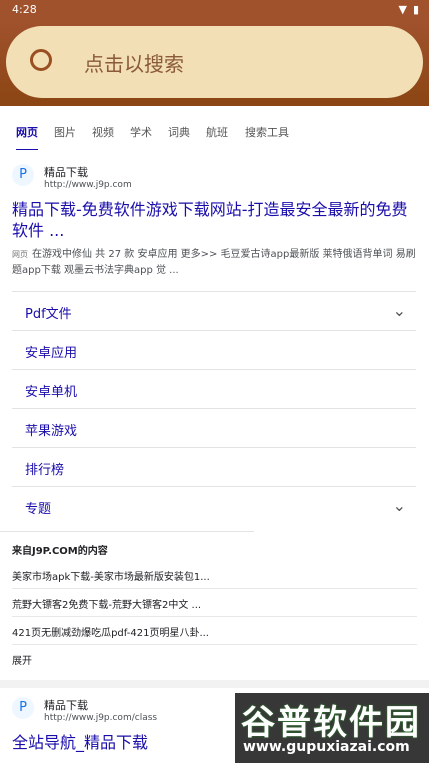 This screenshot has height=763, width=429. Describe the element at coordinates (51, 353) in the screenshot. I see `sublink-label: 安卓应用` at that location.